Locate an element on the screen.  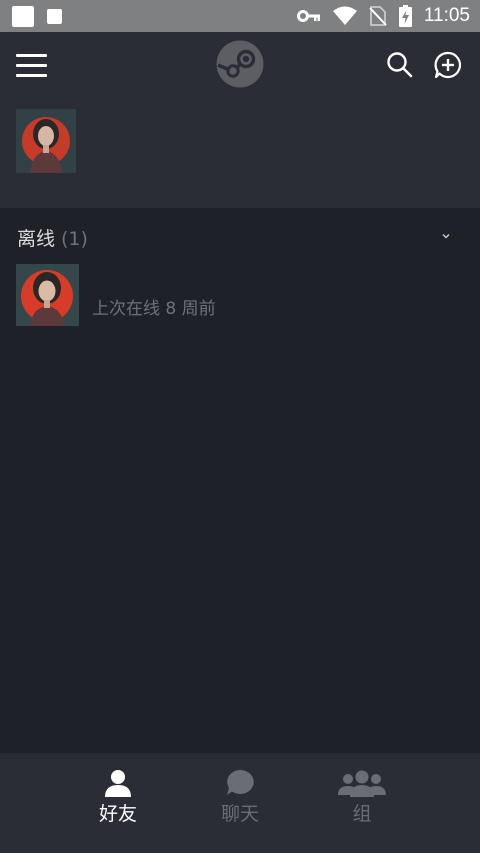
wifi-icon is located at coordinates (344, 15).